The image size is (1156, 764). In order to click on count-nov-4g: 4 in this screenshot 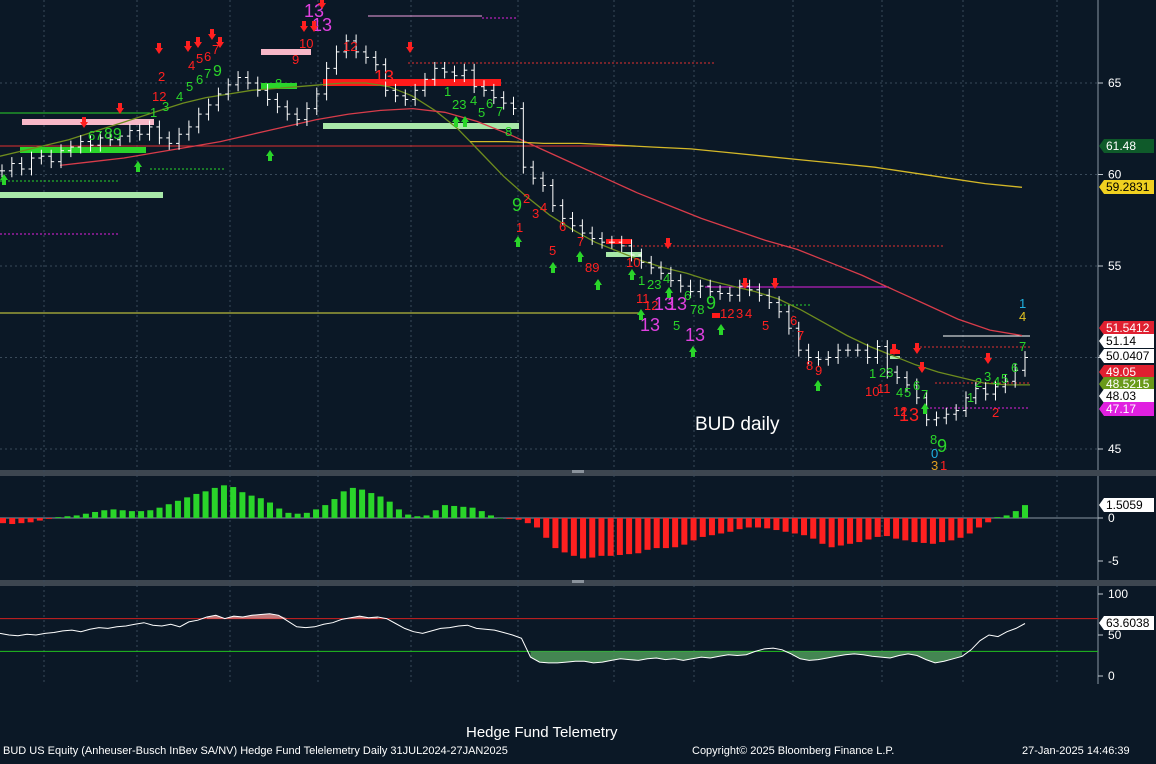, I will do `click(666, 278)`.